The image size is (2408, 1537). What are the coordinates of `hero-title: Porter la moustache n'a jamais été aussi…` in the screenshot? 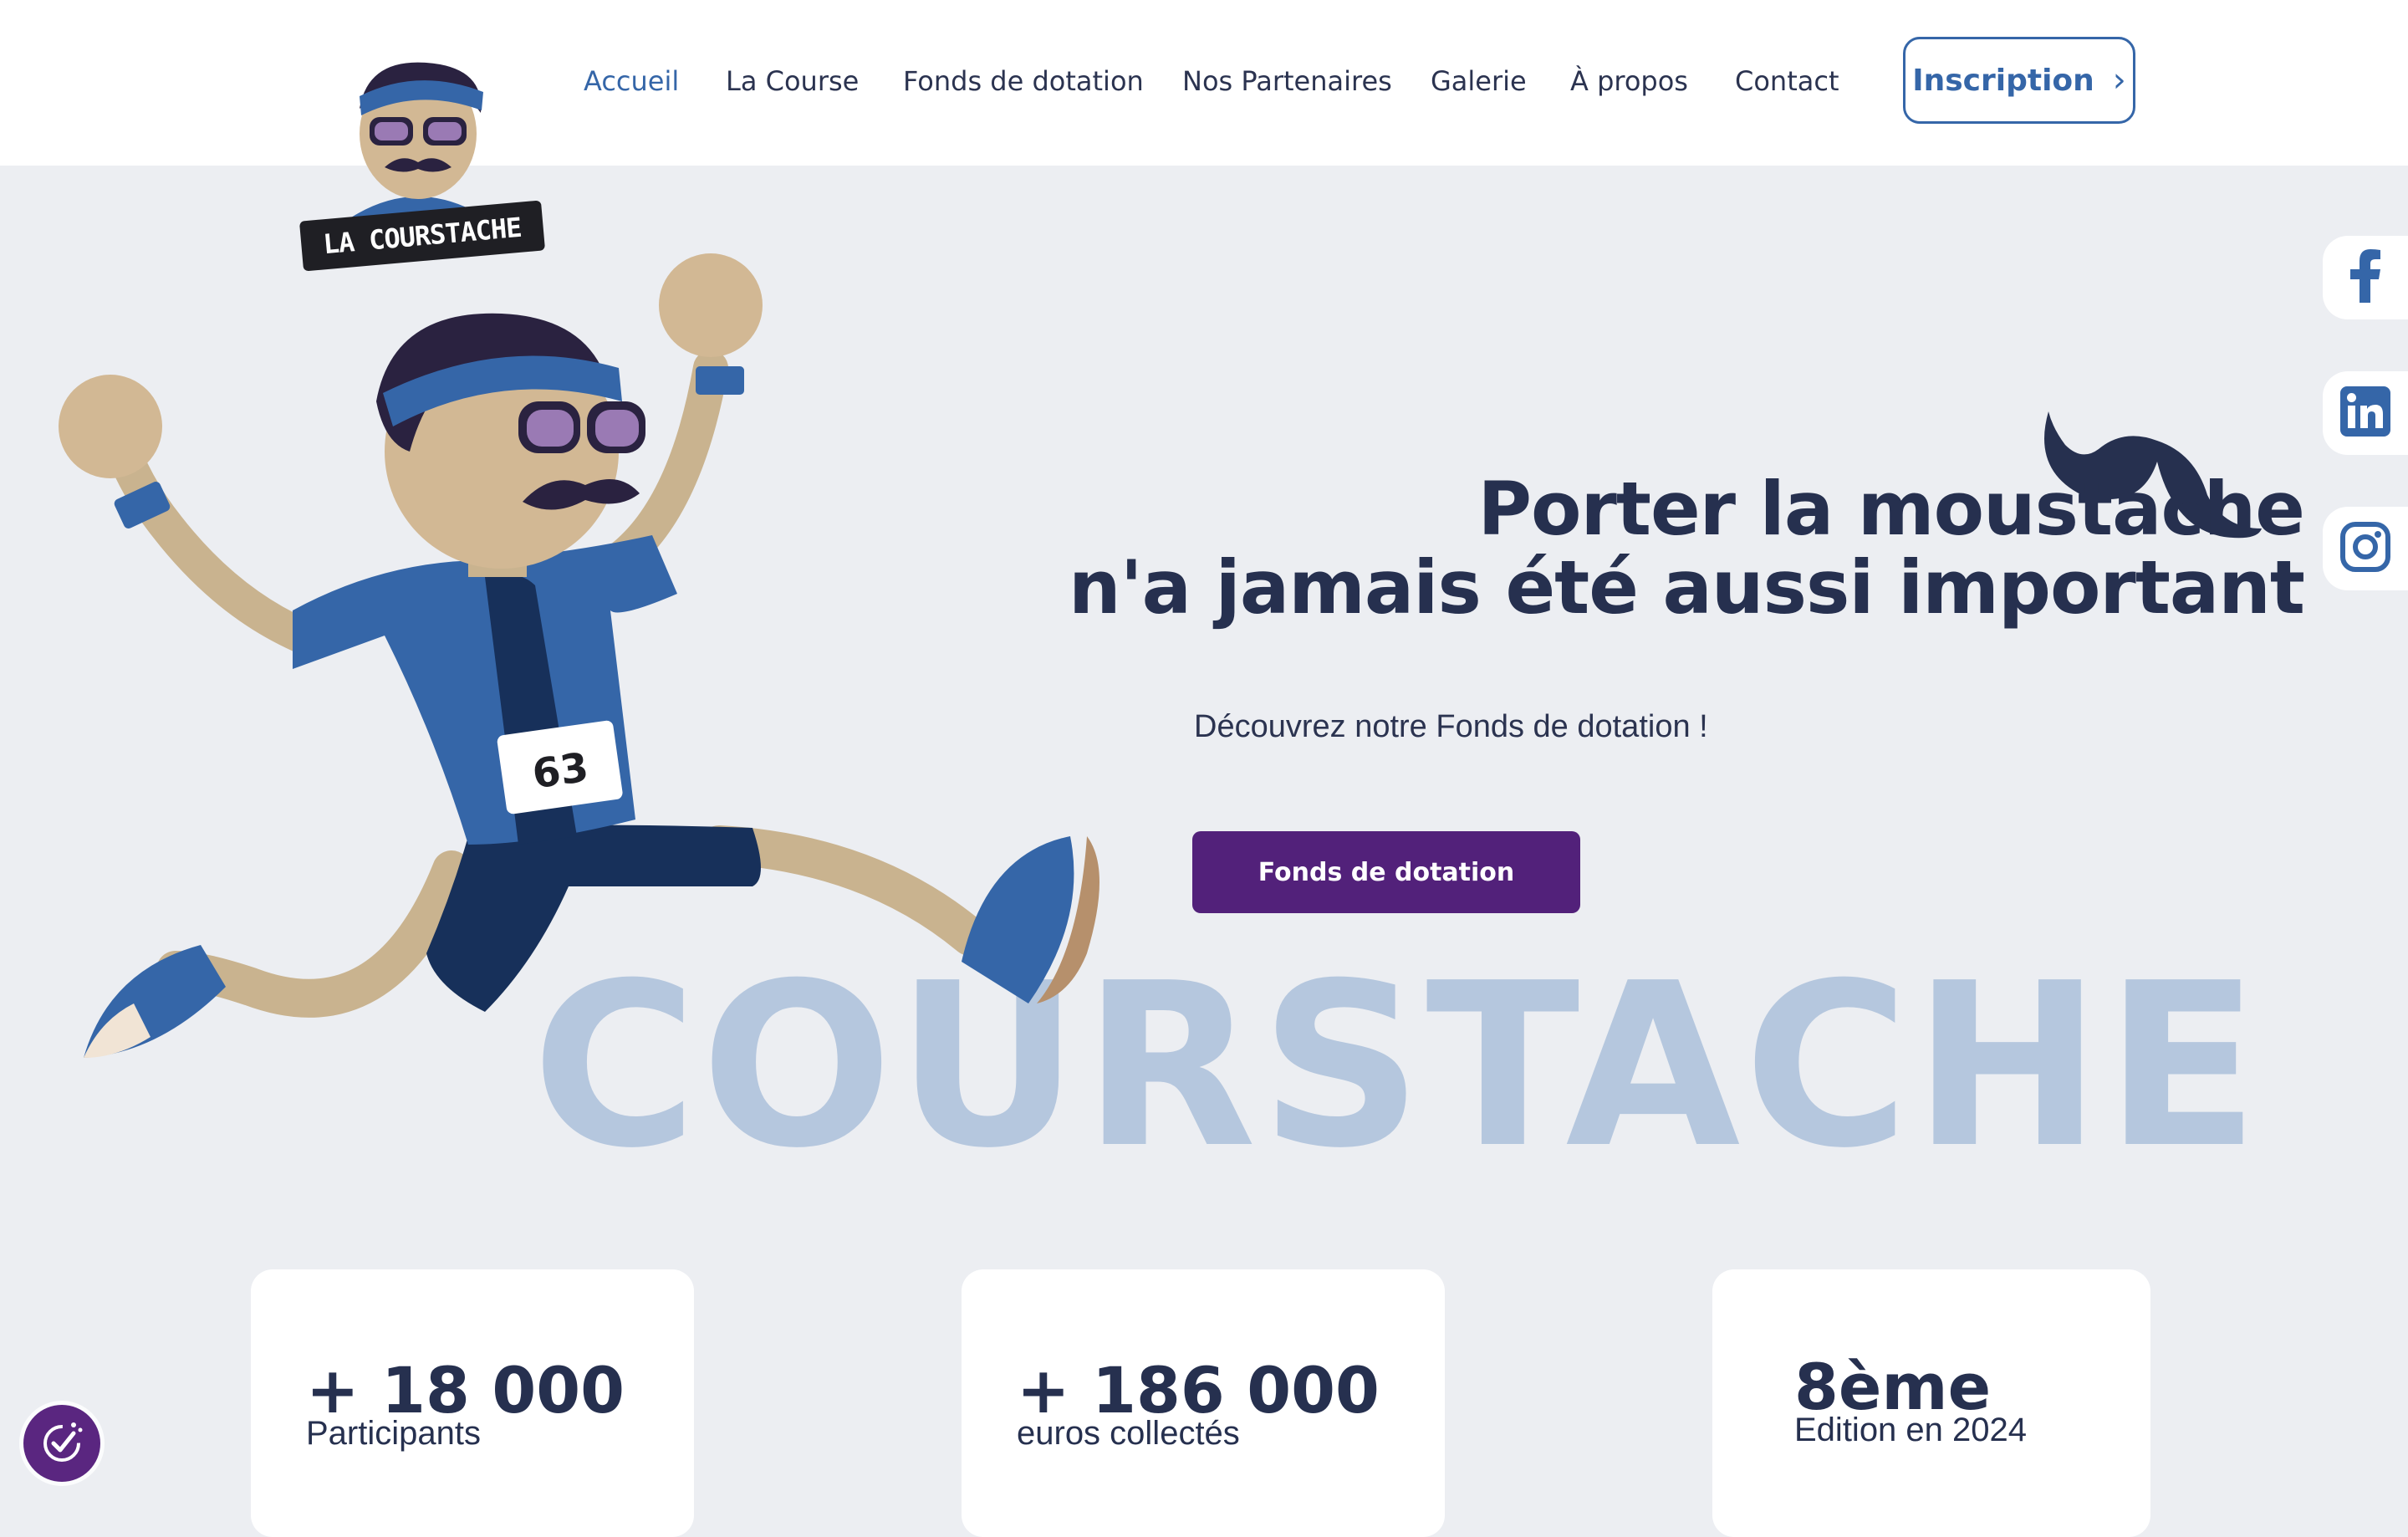 It's located at (1687, 548).